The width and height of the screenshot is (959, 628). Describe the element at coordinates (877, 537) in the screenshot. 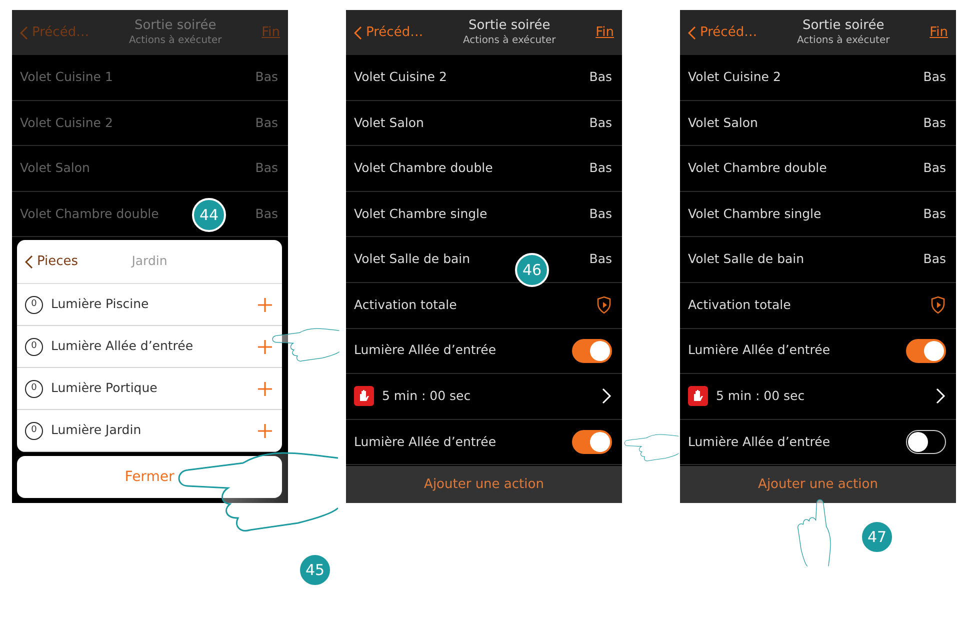

I see `step-number: 47` at that location.